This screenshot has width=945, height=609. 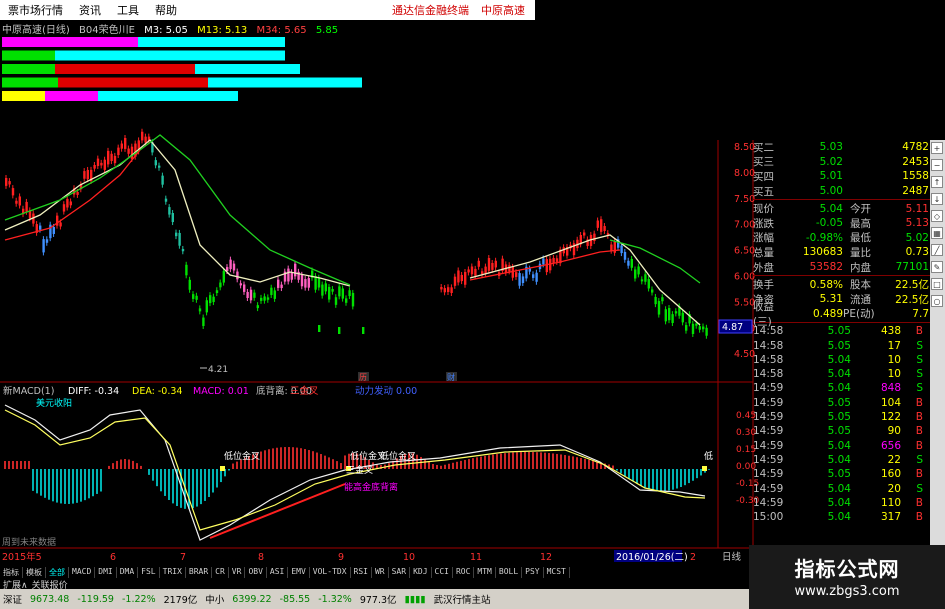 I want to click on tab-21: MTM, so click(x=485, y=572).